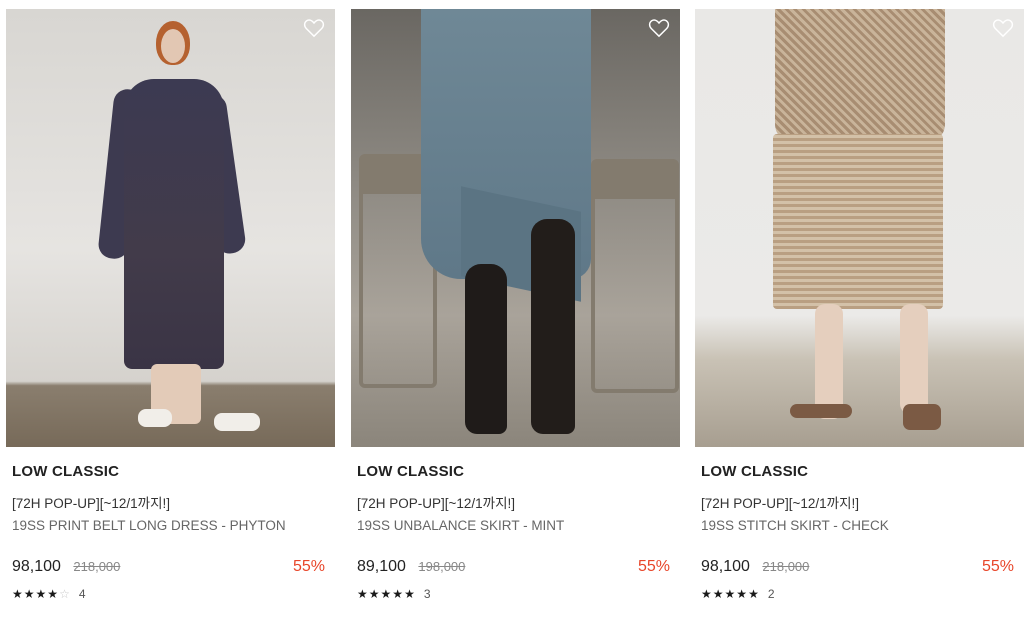 The height and width of the screenshot is (637, 1036). What do you see at coordinates (859, 527) in the screenshot?
I see `product-name: 19SS STITCH SKIRT - CHECK` at bounding box center [859, 527].